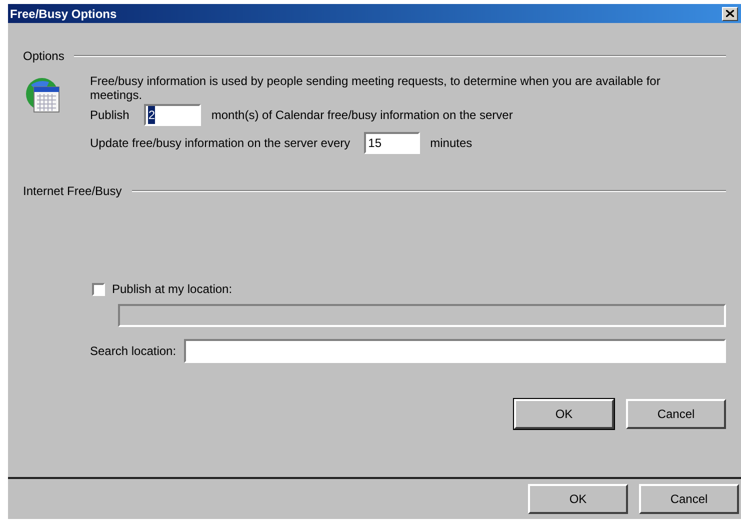 This screenshot has width=741, height=521. Describe the element at coordinates (392, 143) in the screenshot. I see `minutes-field: 15` at that location.